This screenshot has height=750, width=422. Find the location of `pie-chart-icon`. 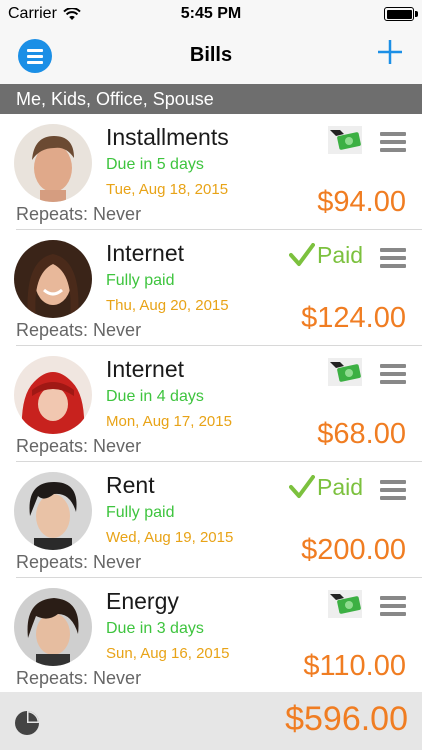

pie-chart-icon is located at coordinates (27, 723).